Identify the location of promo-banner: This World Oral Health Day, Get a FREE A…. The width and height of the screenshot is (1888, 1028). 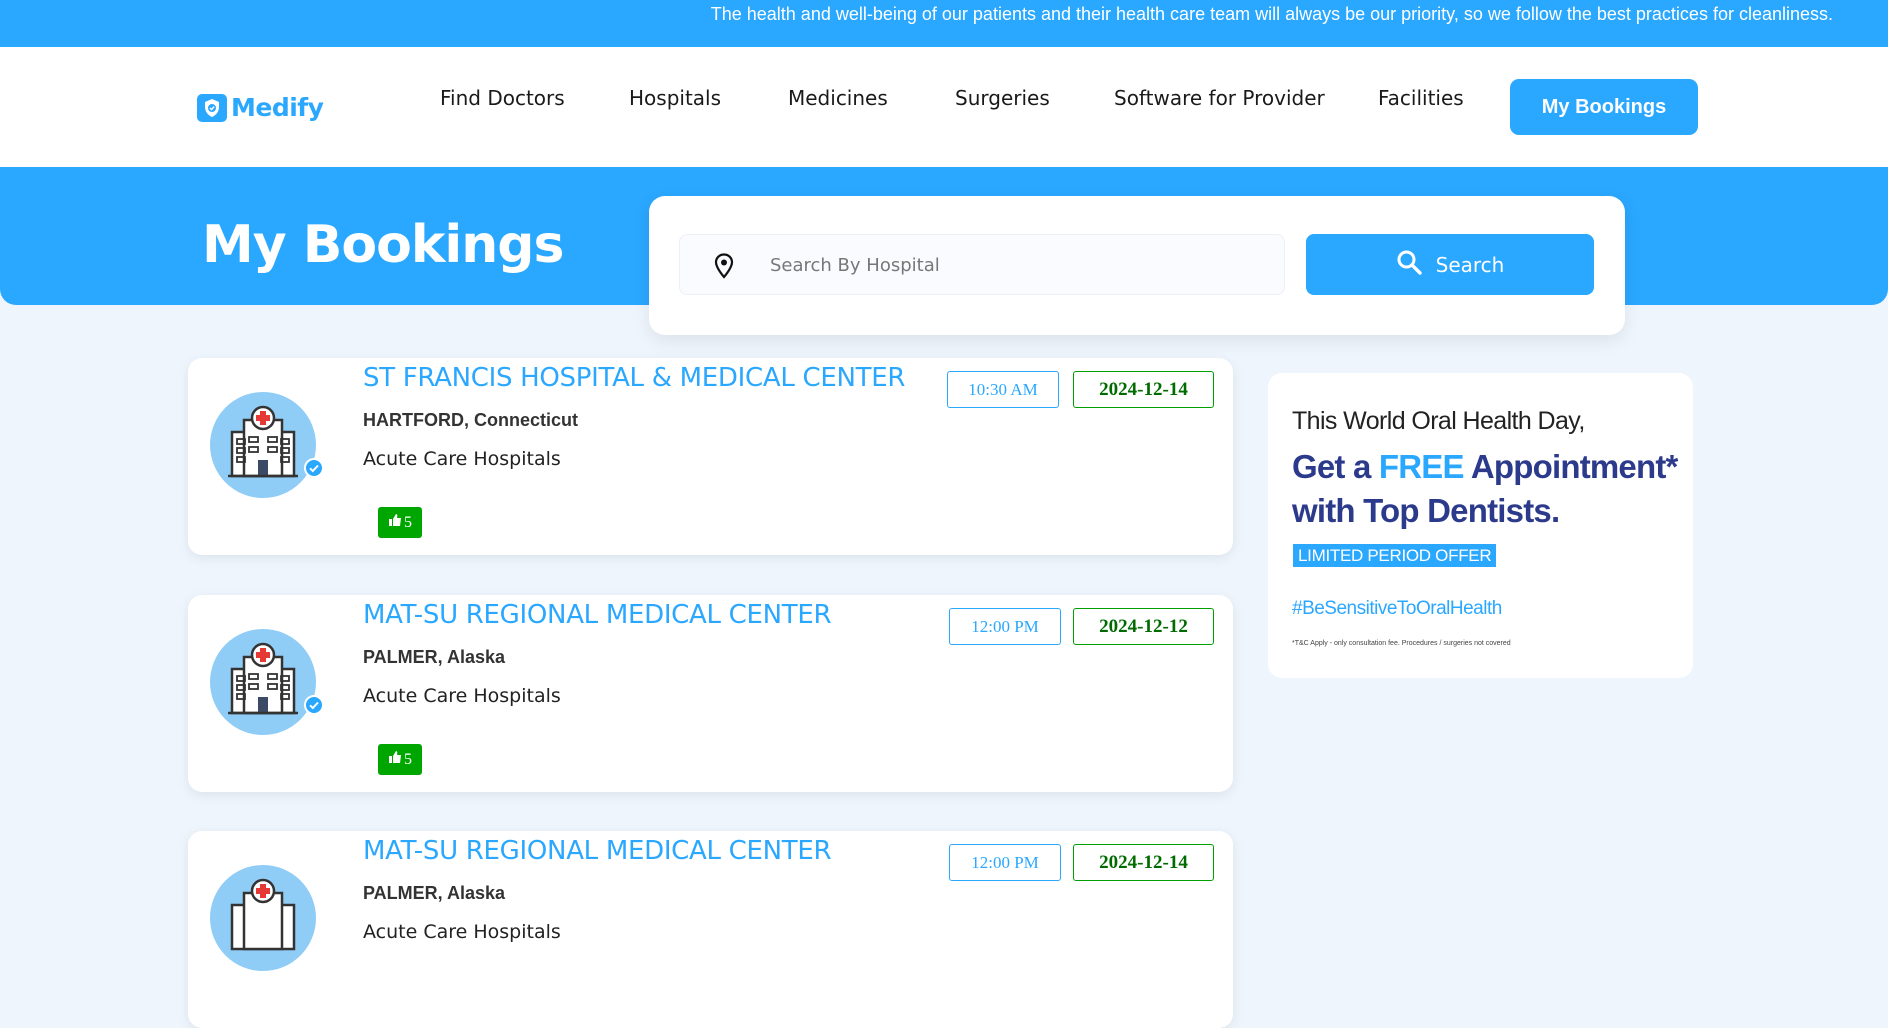
(1480, 525).